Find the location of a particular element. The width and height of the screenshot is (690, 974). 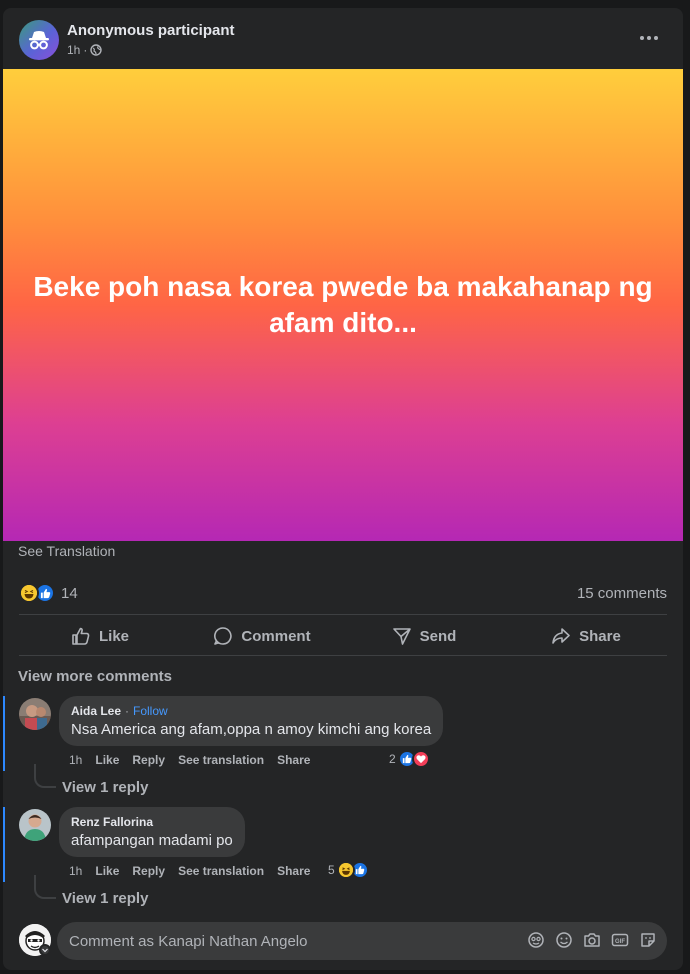

comment-composer: GIF is located at coordinates (362, 941).